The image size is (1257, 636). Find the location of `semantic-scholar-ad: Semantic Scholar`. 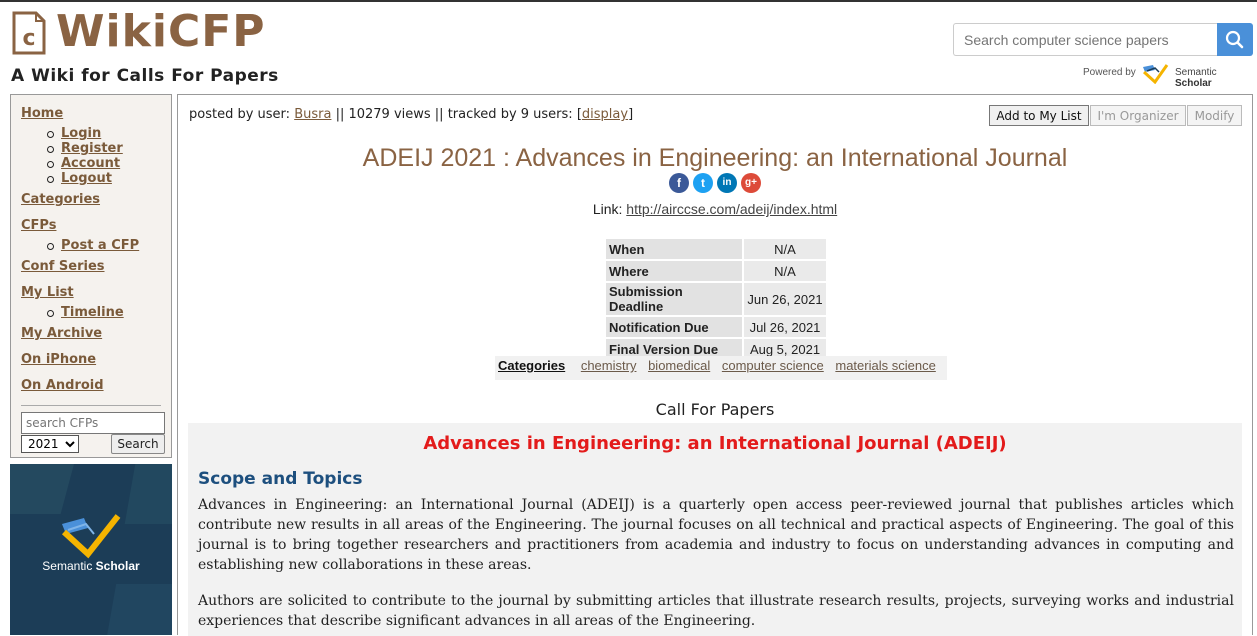

semantic-scholar-ad: Semantic Scholar is located at coordinates (91, 549).